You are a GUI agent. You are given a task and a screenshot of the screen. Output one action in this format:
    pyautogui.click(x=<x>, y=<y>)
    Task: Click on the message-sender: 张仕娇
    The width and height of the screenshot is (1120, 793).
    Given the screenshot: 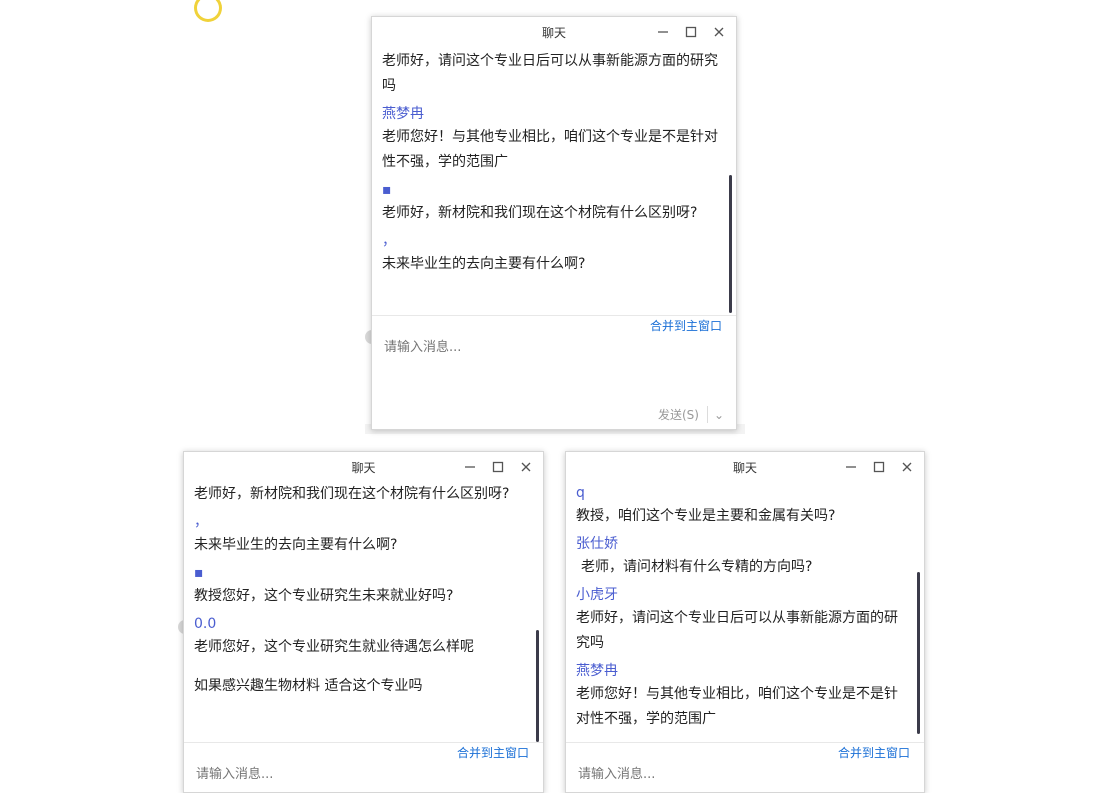 What is the action you would take?
    pyautogui.click(x=597, y=544)
    